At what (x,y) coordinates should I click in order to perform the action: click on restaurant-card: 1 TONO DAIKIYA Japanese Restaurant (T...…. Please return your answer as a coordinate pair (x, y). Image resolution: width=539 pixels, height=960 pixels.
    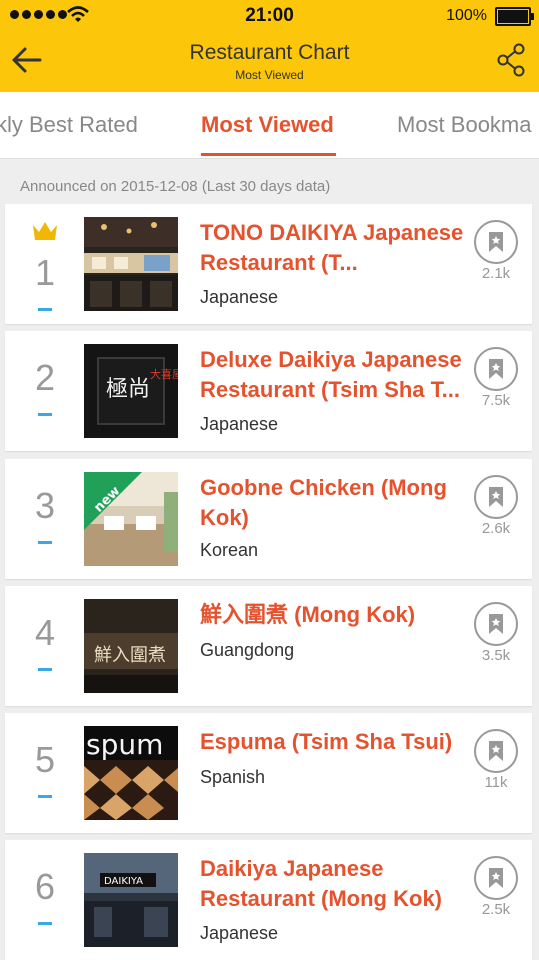
    Looking at the image, I should click on (268, 264).